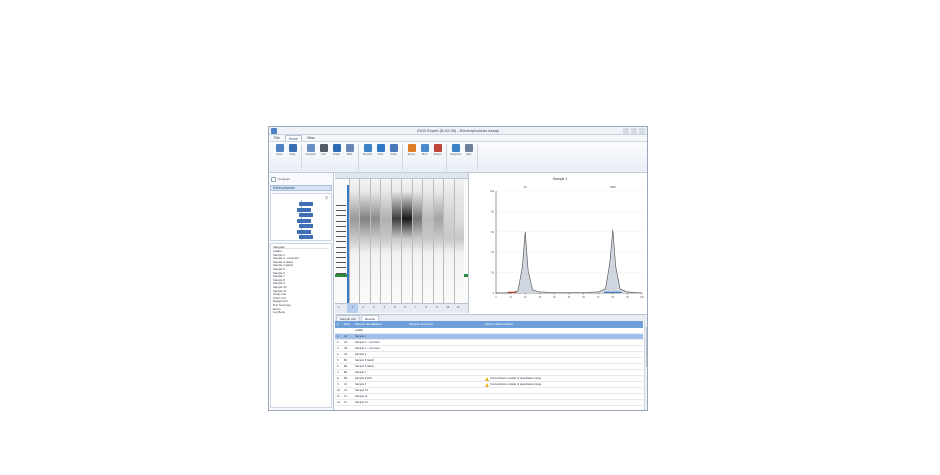 Image resolution: width=940 pixels, height=475 pixels. What do you see at coordinates (499, 324) in the screenshot?
I see `column-header: Alerts / Observations` at bounding box center [499, 324].